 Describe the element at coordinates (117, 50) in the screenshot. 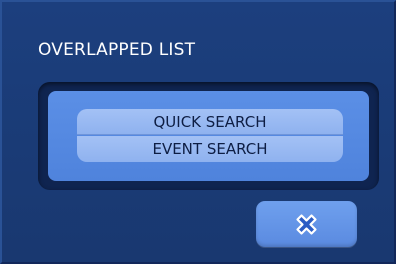

I see `dialog-title: OVERLAPPED LIST` at that location.